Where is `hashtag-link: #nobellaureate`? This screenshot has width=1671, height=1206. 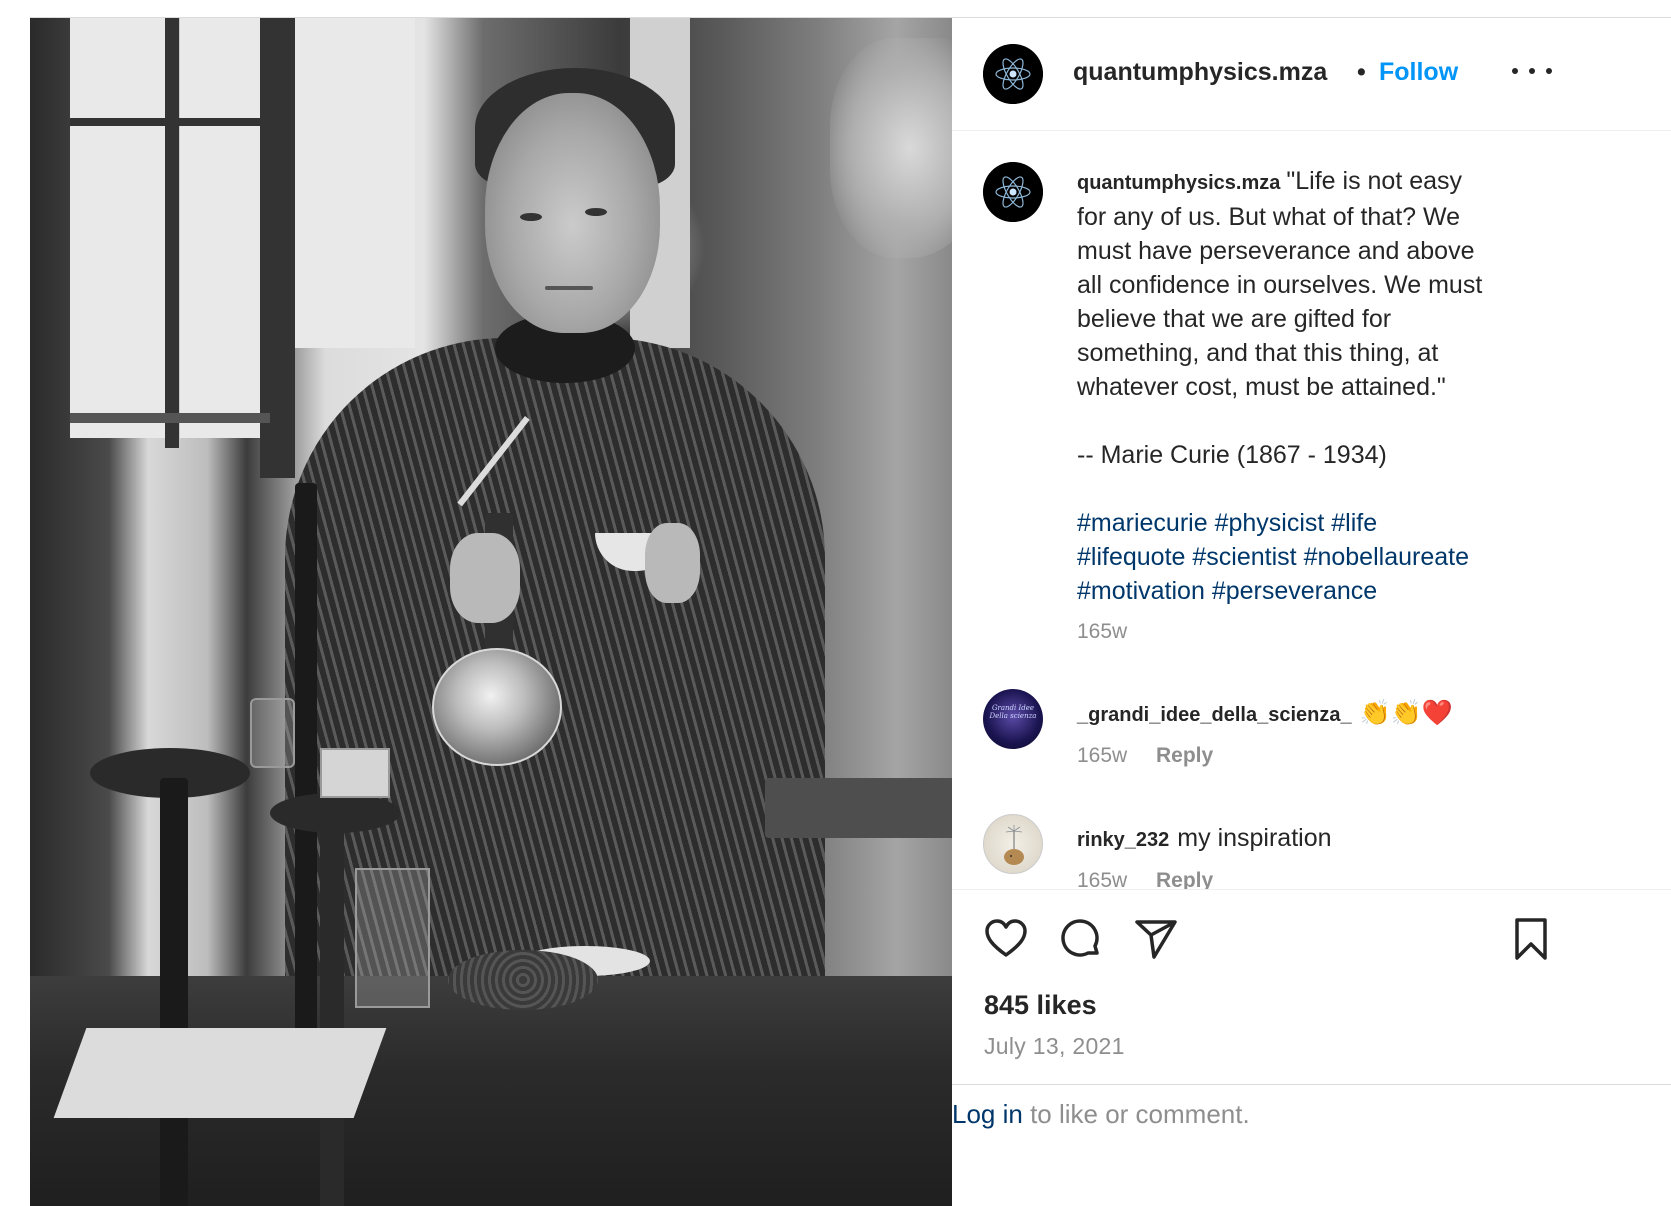
hashtag-link: #nobellaureate is located at coordinates (1386, 557).